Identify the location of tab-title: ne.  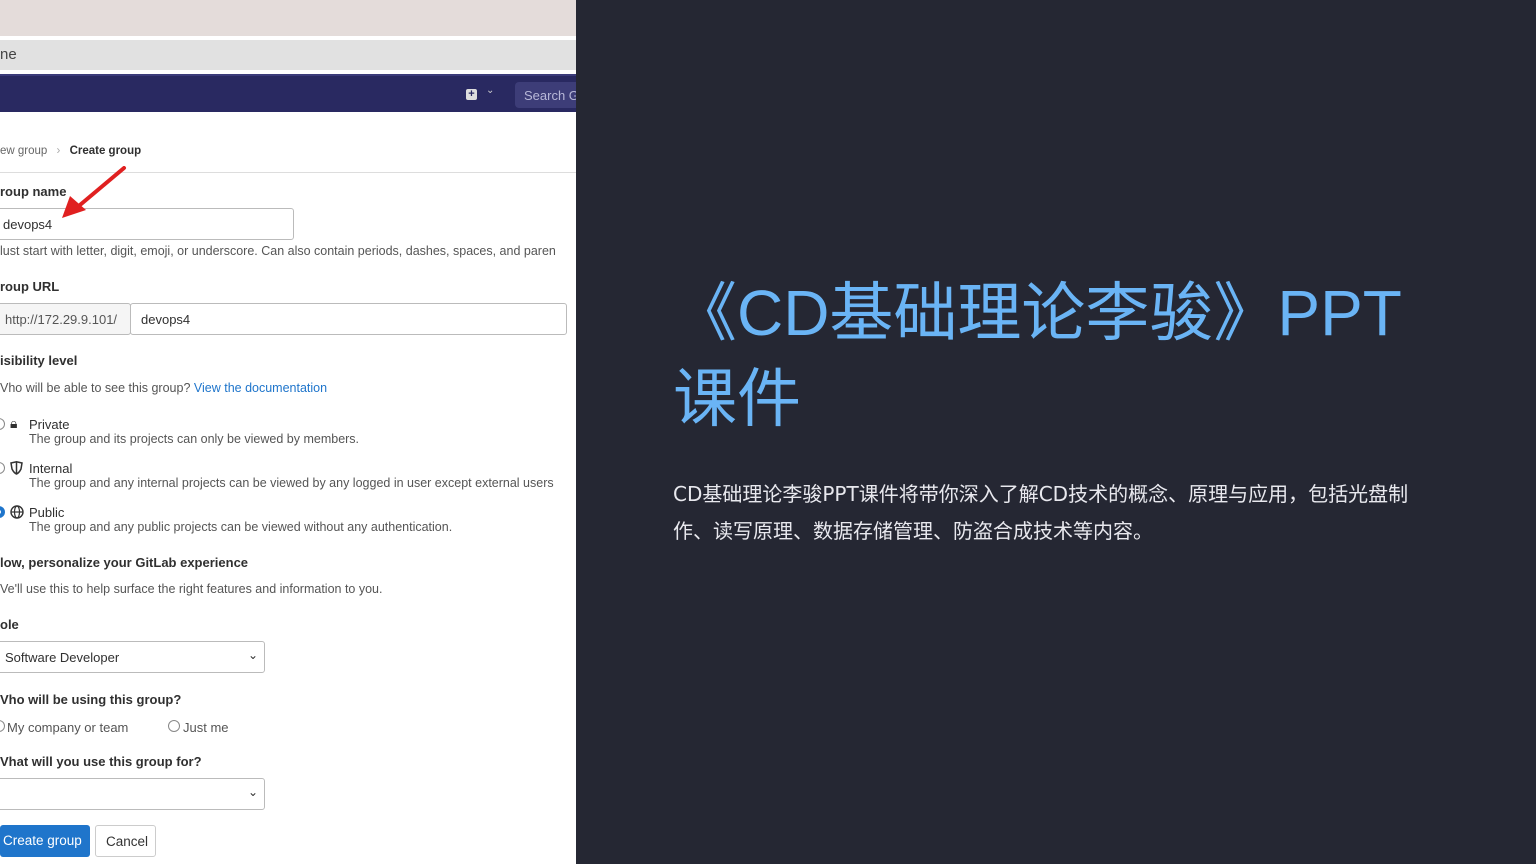
(8, 54).